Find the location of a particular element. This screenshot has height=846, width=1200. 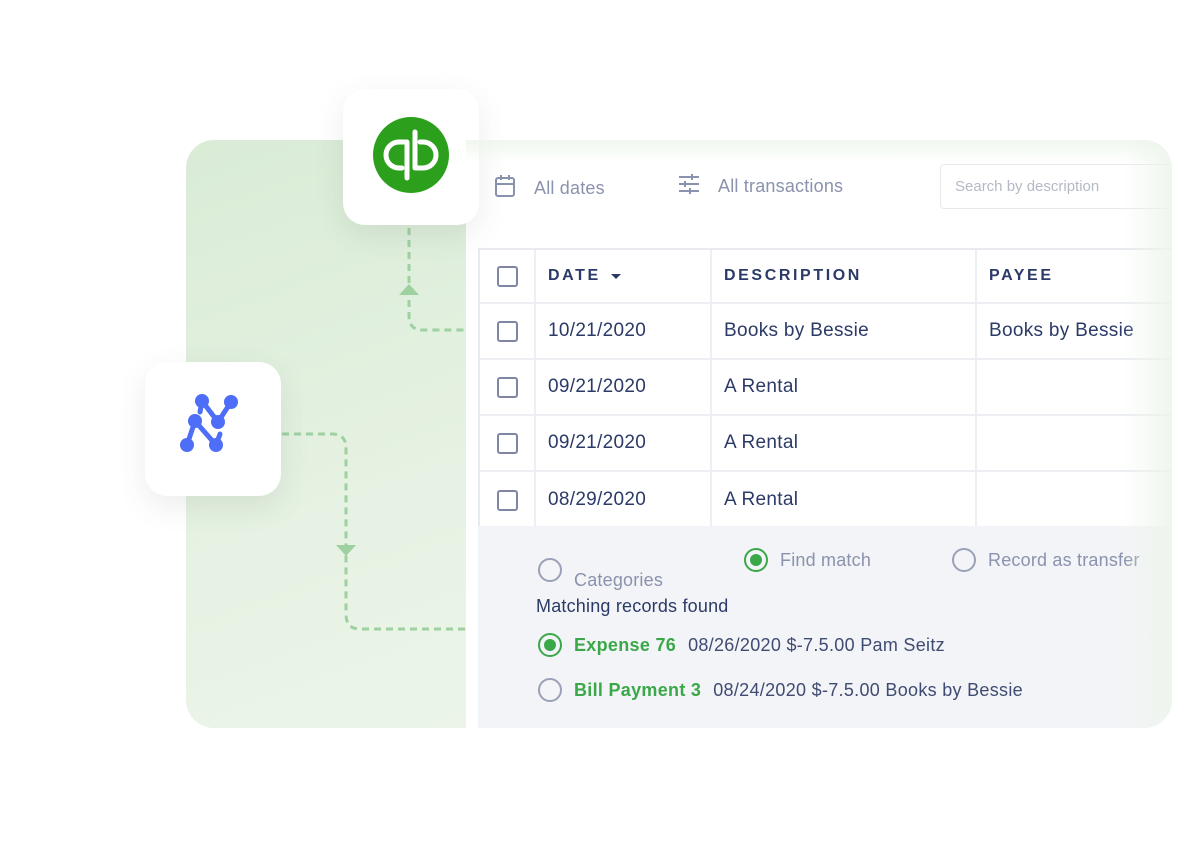

column-header-date: DATE is located at coordinates (624, 276).